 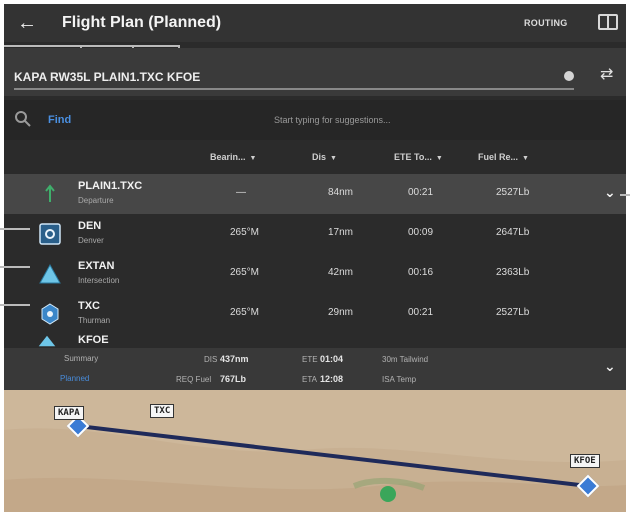 I want to click on vortac-icon, so click(x=50, y=314).